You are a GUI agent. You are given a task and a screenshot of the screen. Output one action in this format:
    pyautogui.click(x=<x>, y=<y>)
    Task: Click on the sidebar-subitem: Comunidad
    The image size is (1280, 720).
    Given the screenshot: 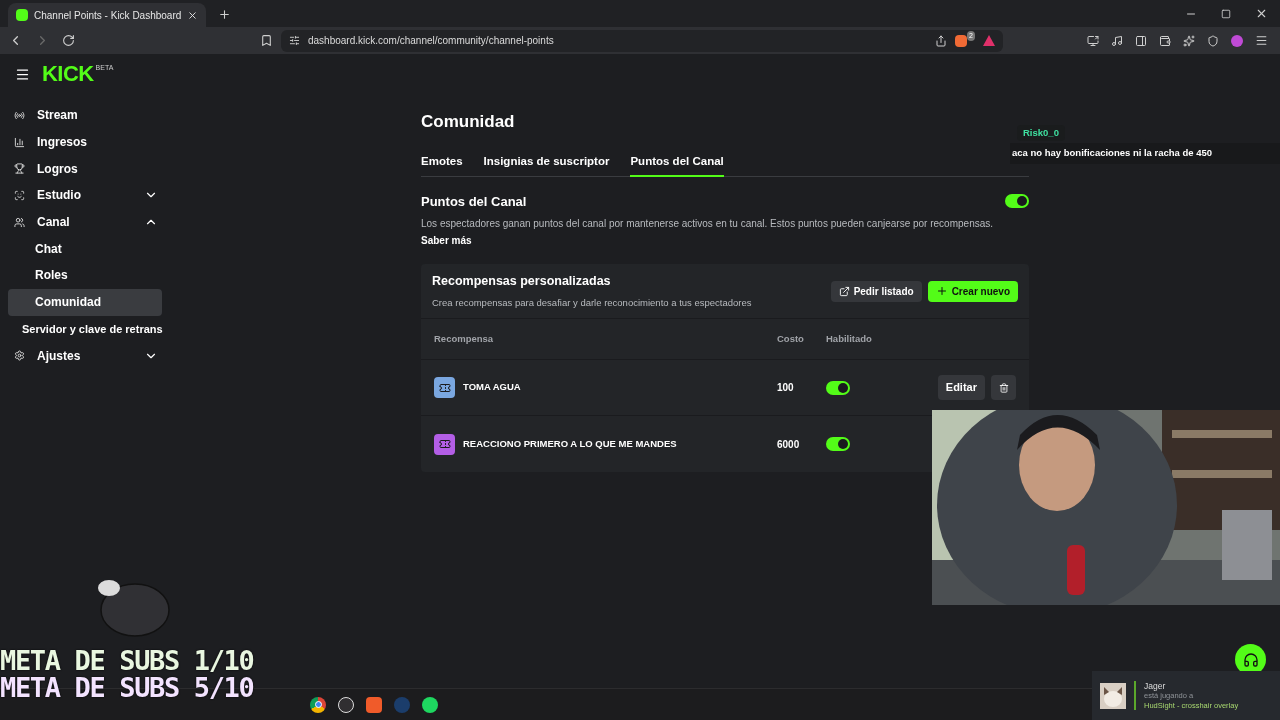 What is the action you would take?
    pyautogui.click(x=85, y=302)
    